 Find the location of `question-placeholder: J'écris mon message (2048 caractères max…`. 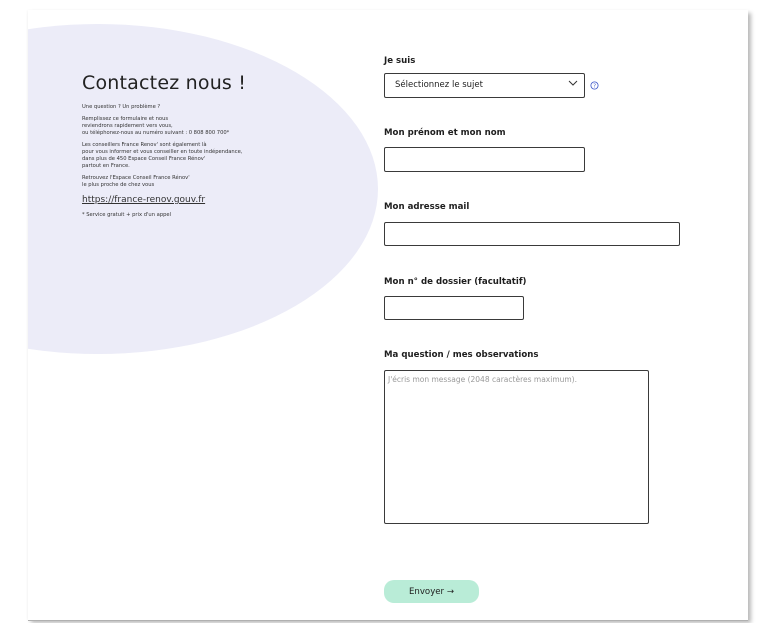

question-placeholder: J'écris mon message (2048 caractères max… is located at coordinates (482, 379).